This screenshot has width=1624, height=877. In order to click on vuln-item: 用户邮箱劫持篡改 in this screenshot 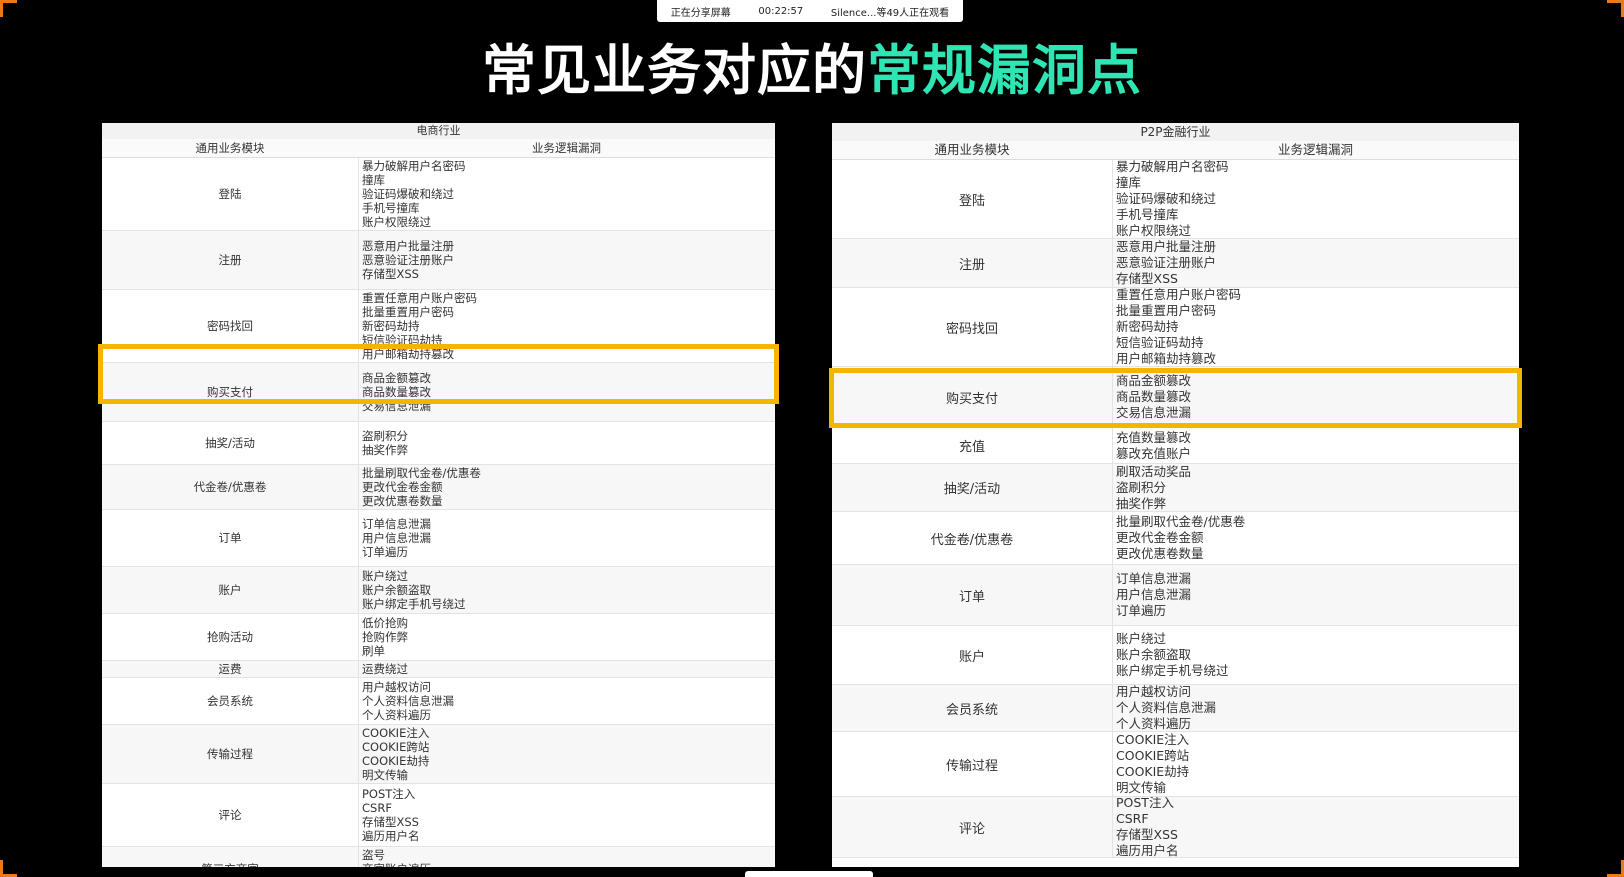, I will do `click(408, 354)`.